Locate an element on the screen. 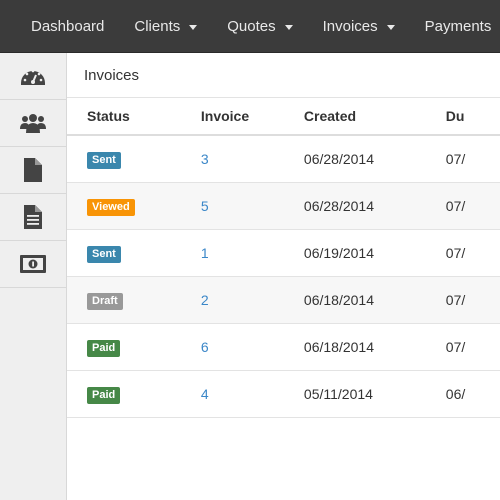 The width and height of the screenshot is (500, 500). sidebar-item-payments is located at coordinates (33, 264).